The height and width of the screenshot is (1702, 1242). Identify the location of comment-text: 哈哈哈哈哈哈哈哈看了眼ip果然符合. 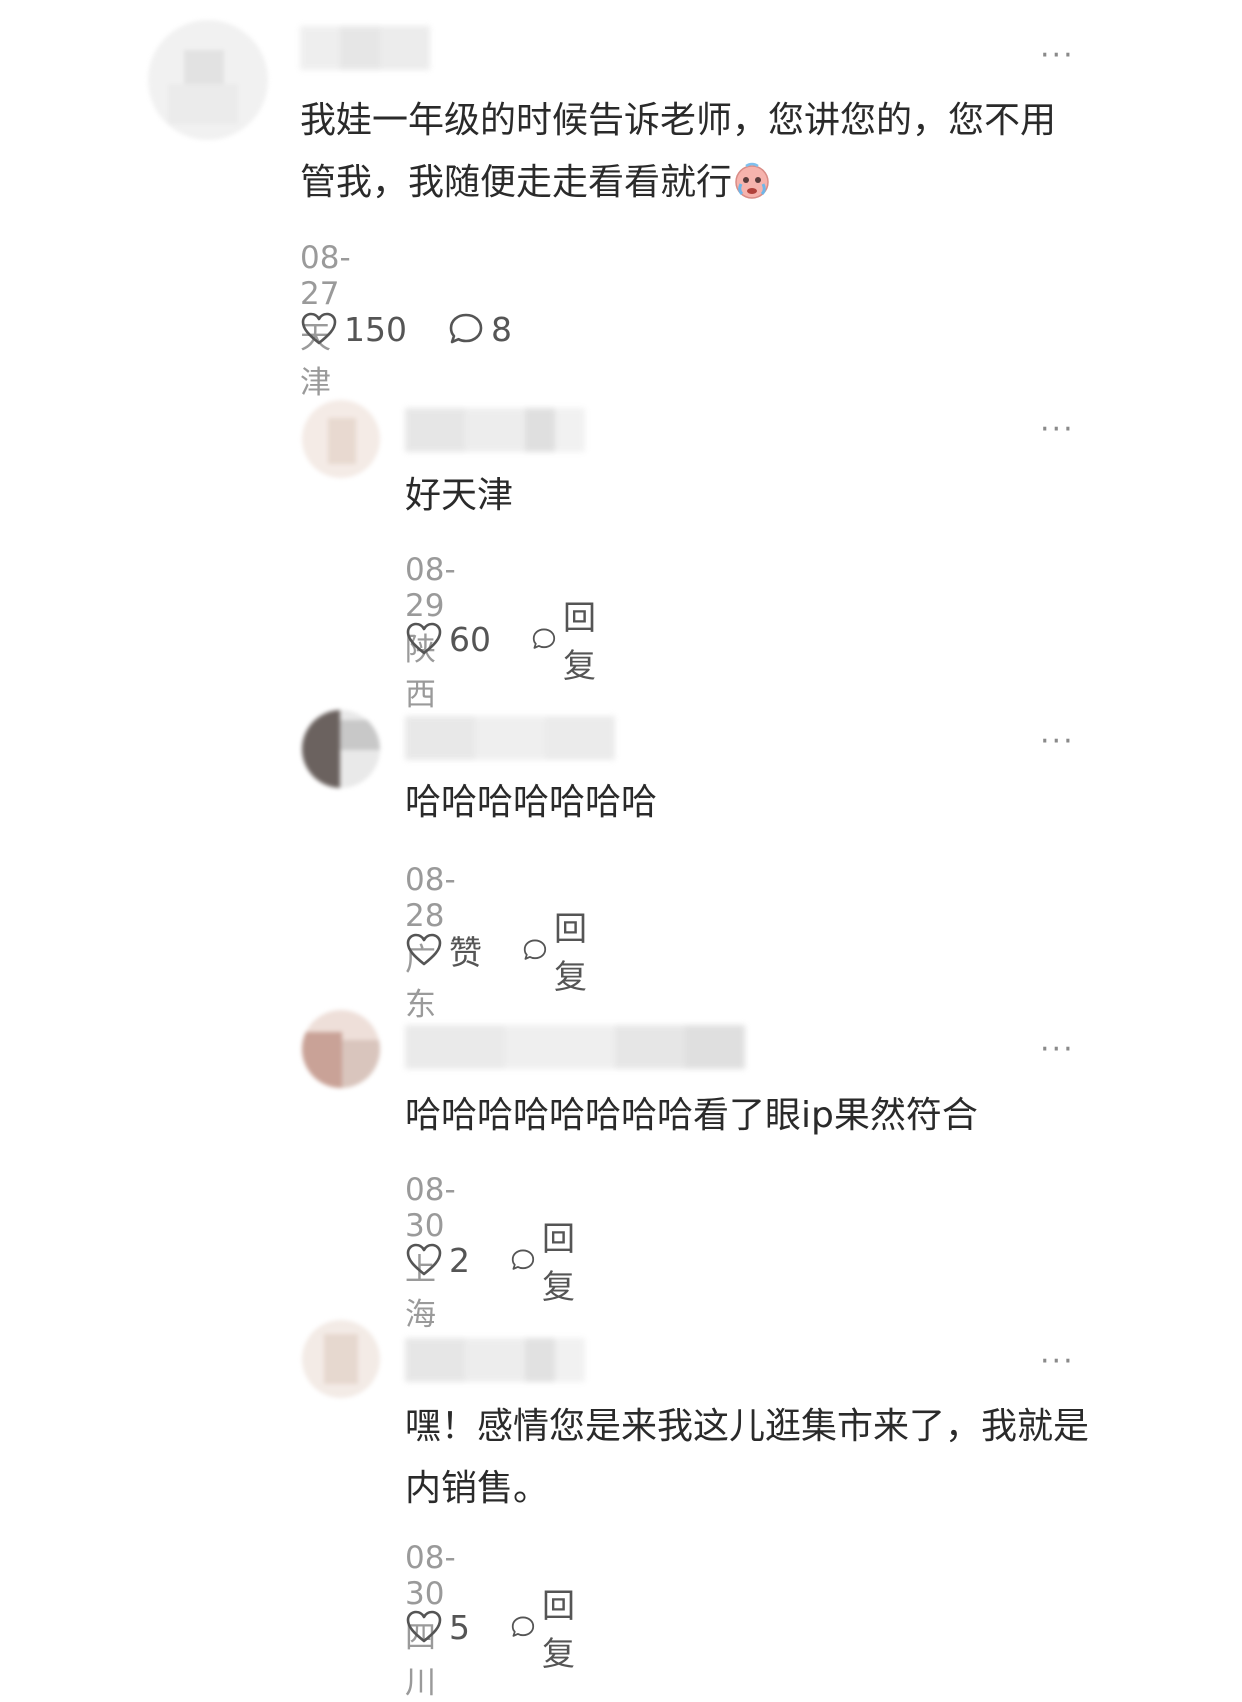
(765, 1116).